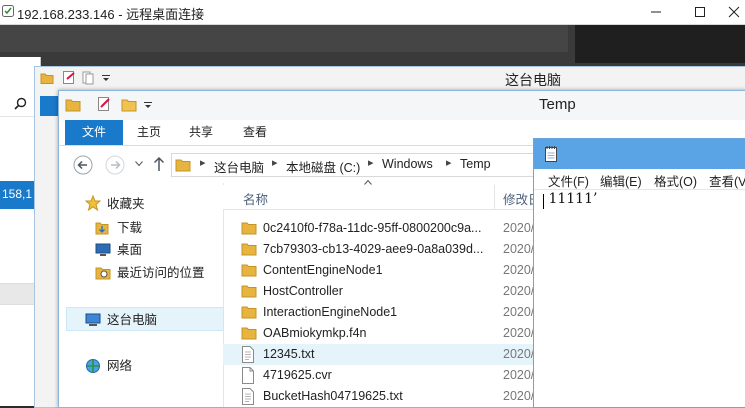 The height and width of the screenshot is (408, 745). I want to click on file-name: 12345.txt, so click(289, 354).